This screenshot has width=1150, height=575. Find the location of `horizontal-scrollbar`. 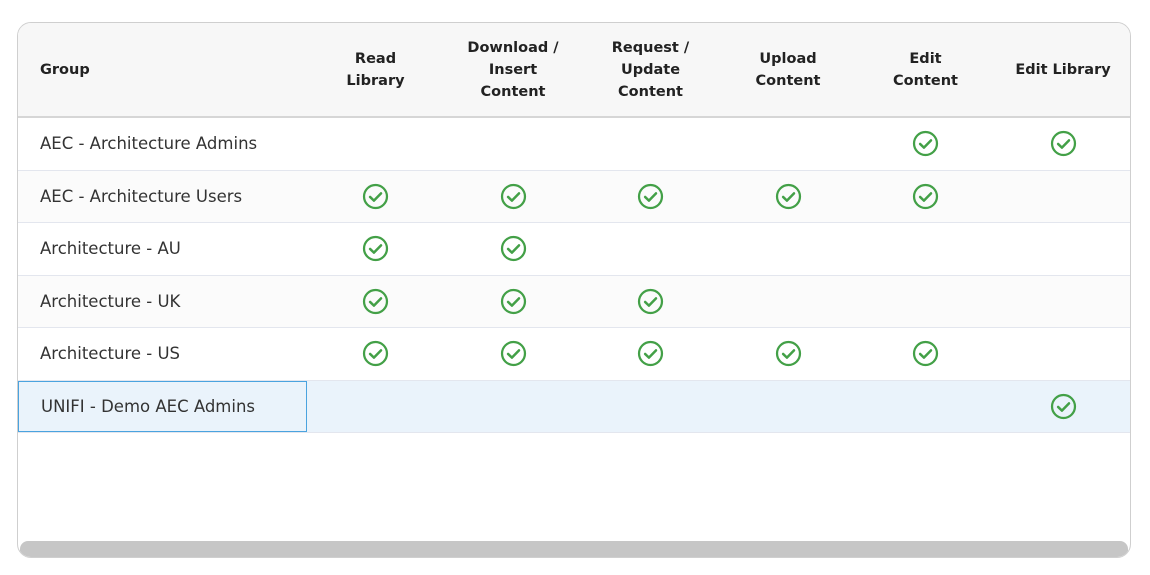

horizontal-scrollbar is located at coordinates (574, 549).